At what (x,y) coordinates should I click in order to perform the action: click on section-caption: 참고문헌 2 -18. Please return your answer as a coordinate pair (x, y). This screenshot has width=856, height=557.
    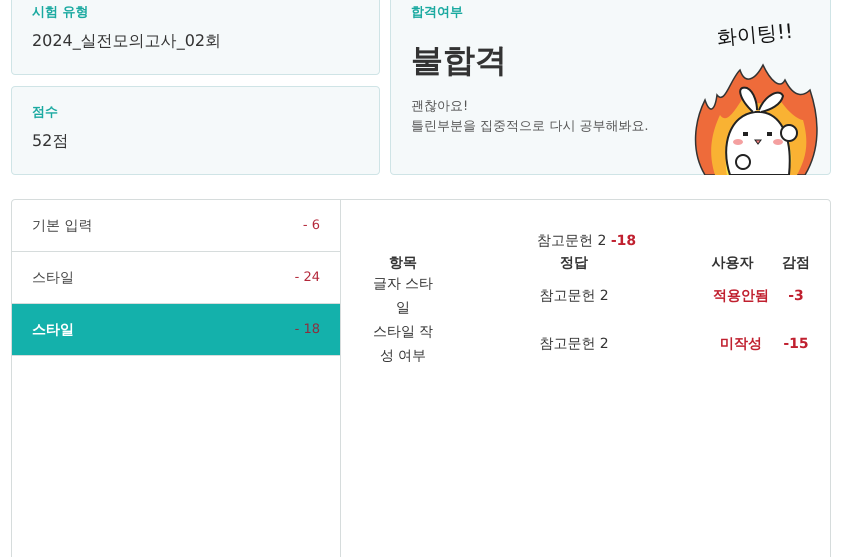
    Looking at the image, I should click on (587, 241).